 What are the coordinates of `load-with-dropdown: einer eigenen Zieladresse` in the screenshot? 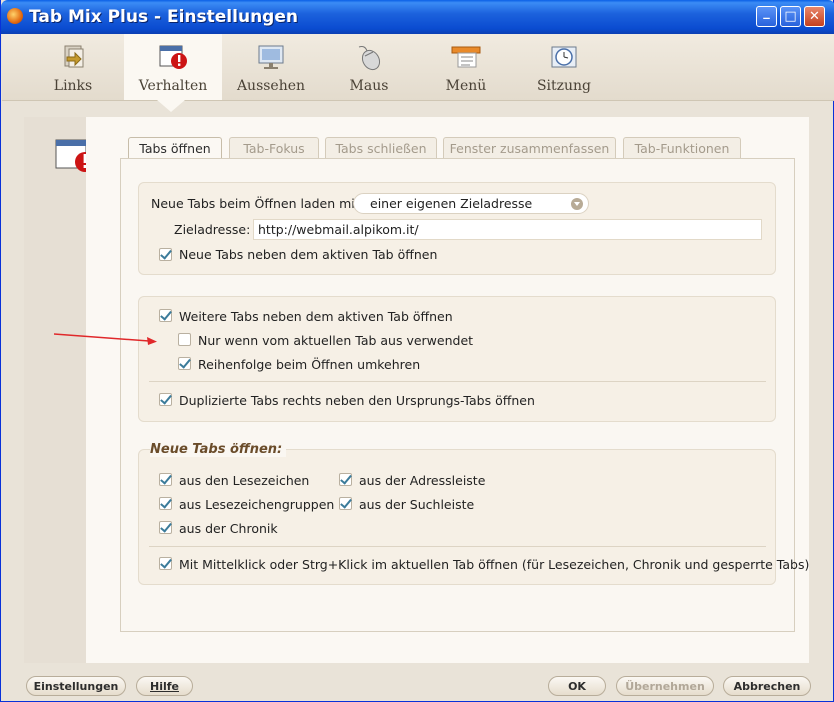 It's located at (471, 203).